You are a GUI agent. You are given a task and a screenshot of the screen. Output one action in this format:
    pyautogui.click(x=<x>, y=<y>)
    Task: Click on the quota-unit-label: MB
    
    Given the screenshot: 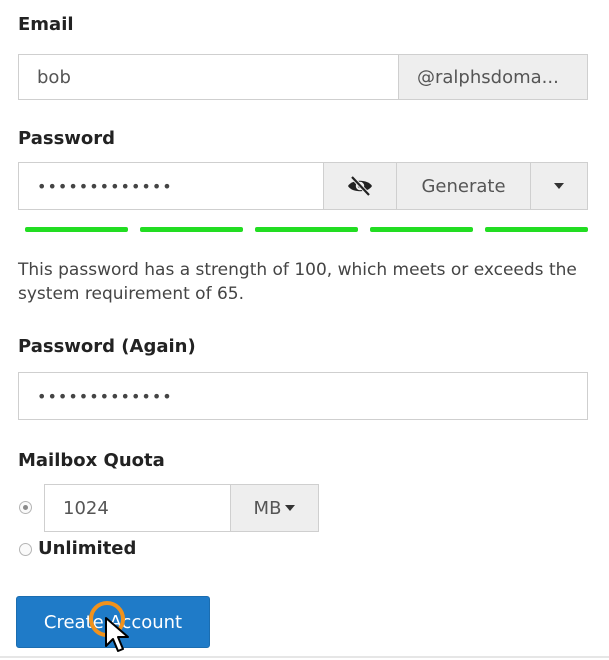 What is the action you would take?
    pyautogui.click(x=267, y=508)
    